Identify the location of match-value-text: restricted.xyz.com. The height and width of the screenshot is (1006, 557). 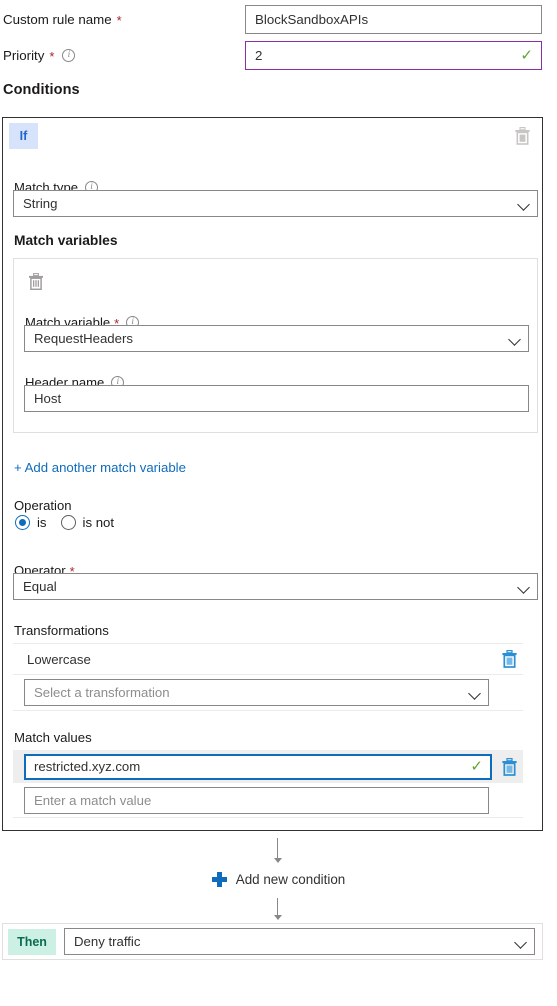
(87, 766).